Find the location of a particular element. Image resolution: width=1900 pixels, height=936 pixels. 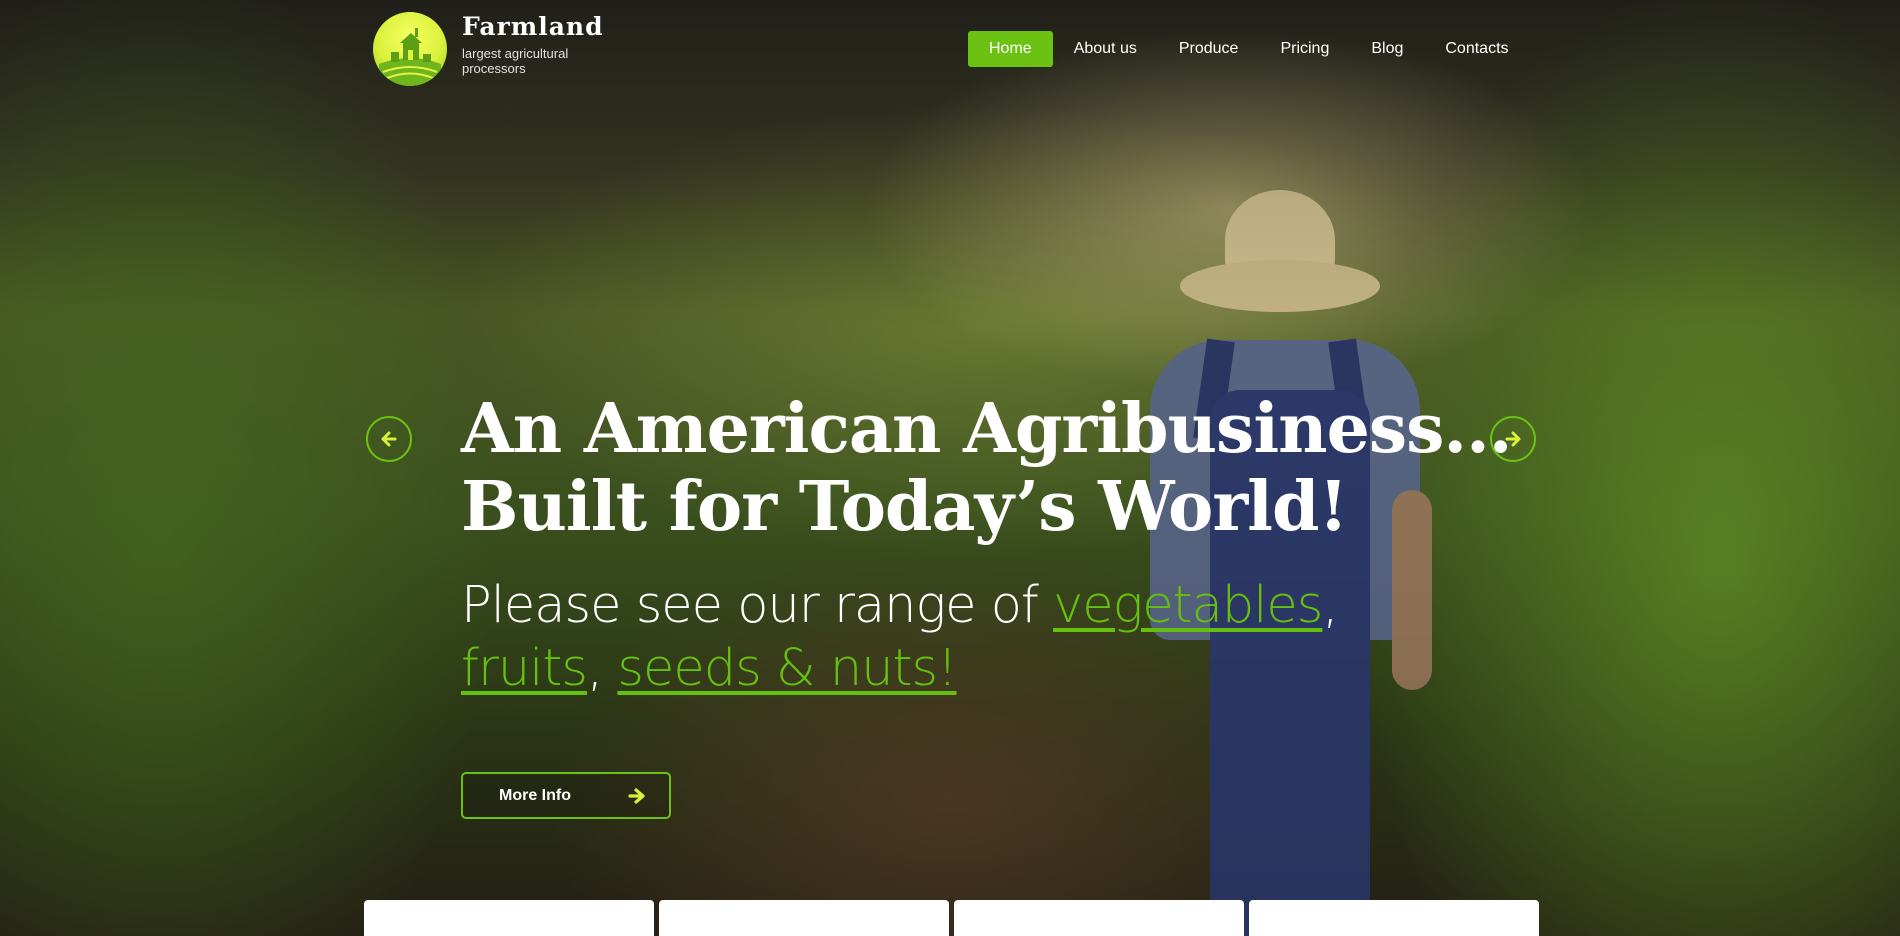

farm-logo-icon is located at coordinates (410, 49).